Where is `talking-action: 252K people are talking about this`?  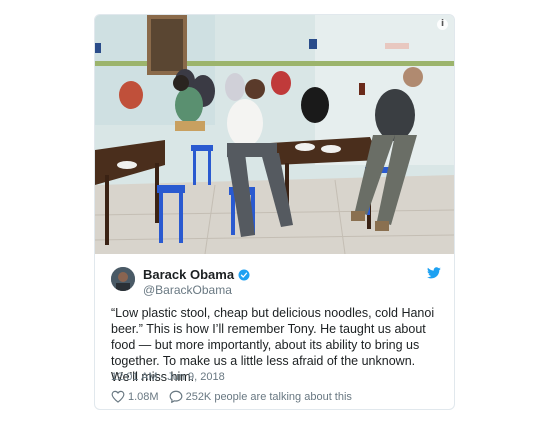
talking-action: 252K people are talking about this is located at coordinates (260, 396).